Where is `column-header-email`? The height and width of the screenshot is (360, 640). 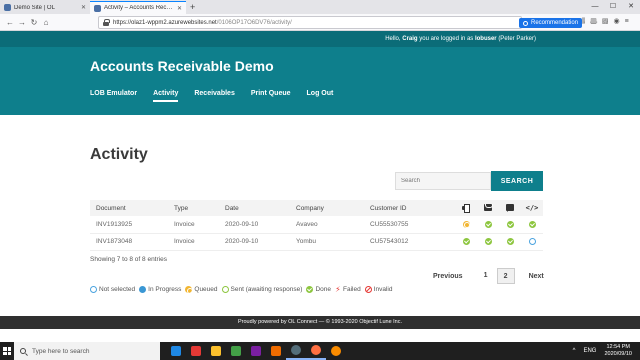
column-header-email is located at coordinates (488, 208).